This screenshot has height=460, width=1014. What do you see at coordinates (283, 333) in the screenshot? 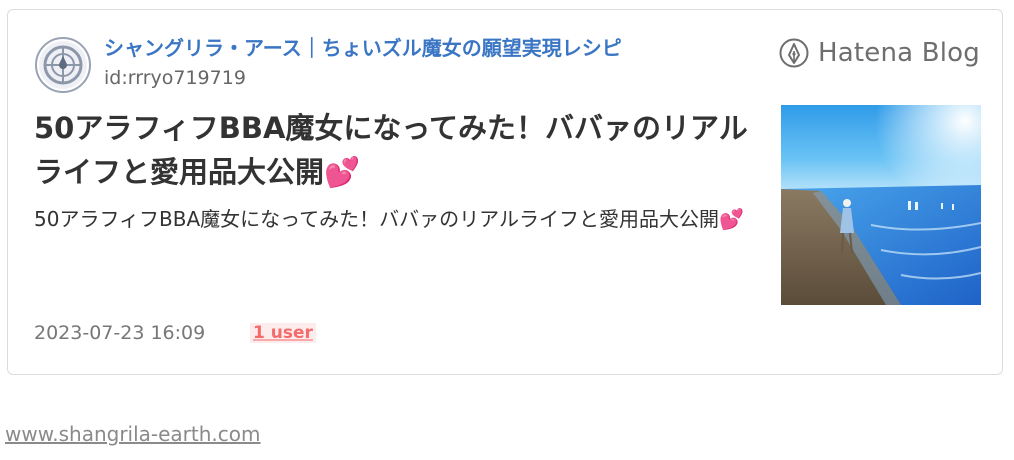
I see `bookmark-users-link: 1 user` at bounding box center [283, 333].